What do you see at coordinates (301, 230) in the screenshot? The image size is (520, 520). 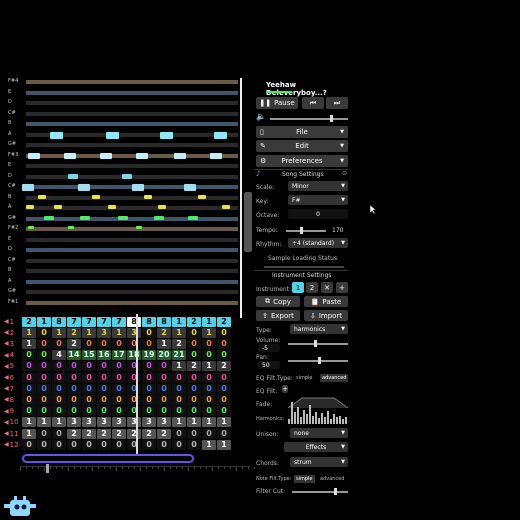 I see `tempo-knob` at bounding box center [301, 230].